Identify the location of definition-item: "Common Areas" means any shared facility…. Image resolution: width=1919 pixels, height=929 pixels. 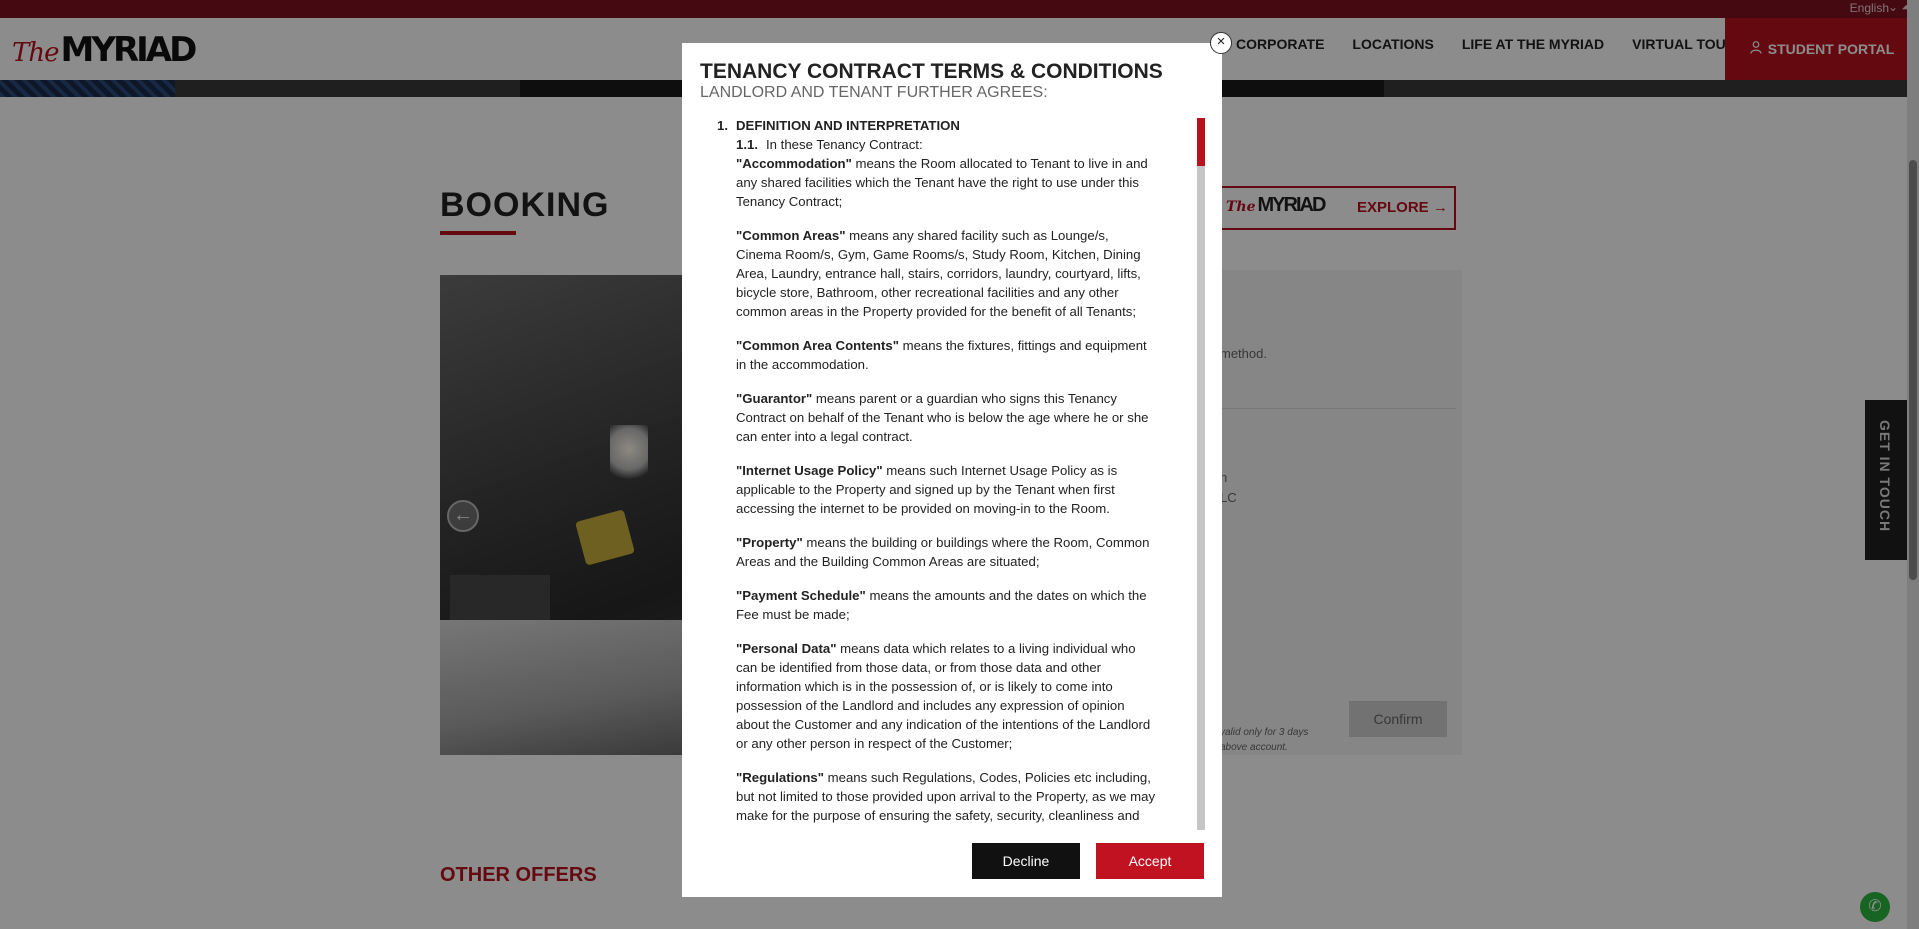
(937, 273).